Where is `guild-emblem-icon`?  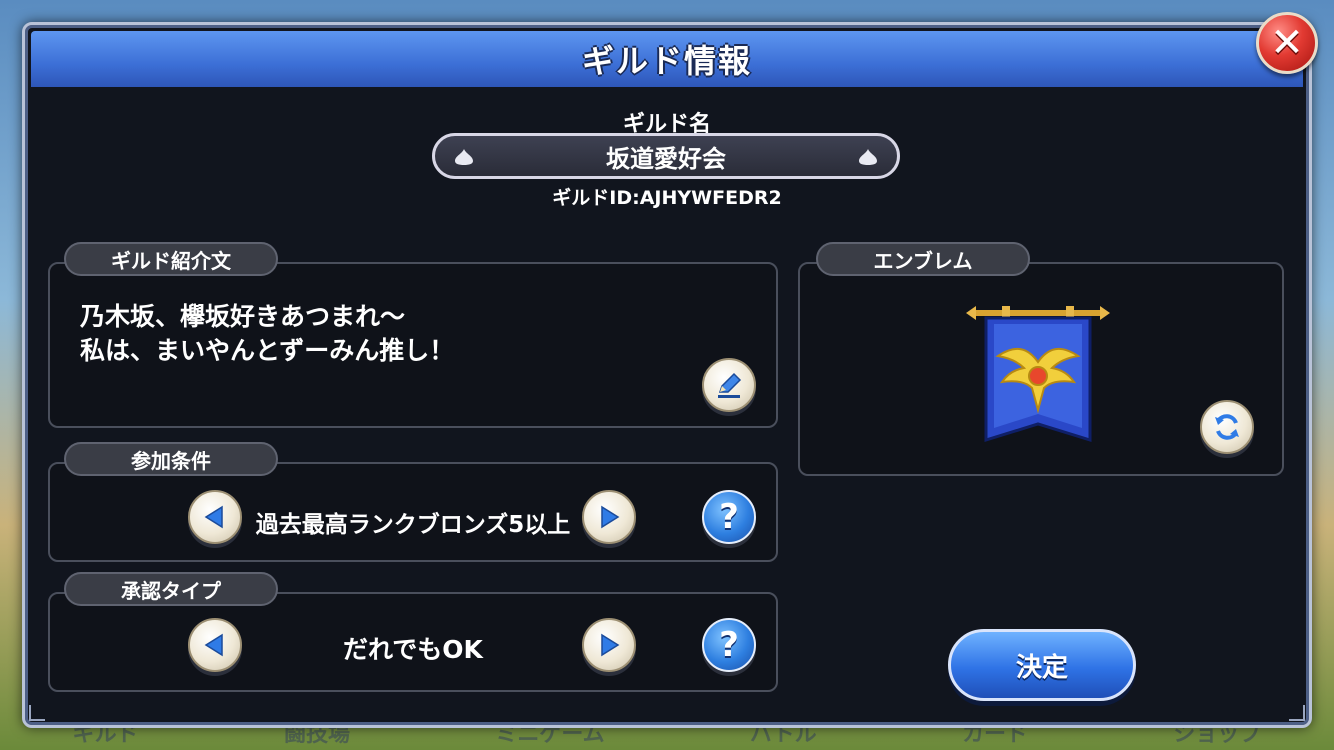 guild-emblem-icon is located at coordinates (1038, 374).